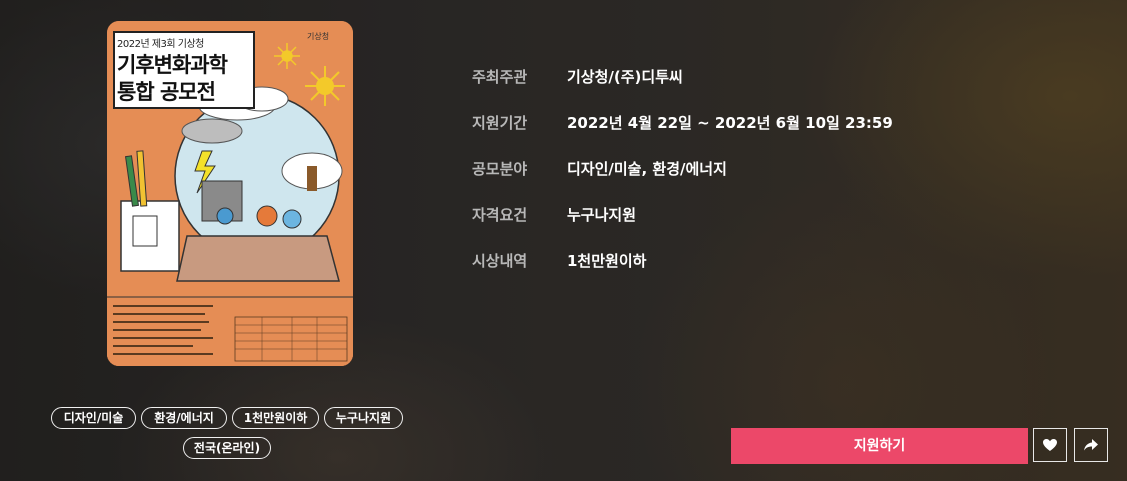 The width and height of the screenshot is (1127, 481). Describe the element at coordinates (363, 418) in the screenshot. I see `tag-eligibility: 누구나지원` at that location.